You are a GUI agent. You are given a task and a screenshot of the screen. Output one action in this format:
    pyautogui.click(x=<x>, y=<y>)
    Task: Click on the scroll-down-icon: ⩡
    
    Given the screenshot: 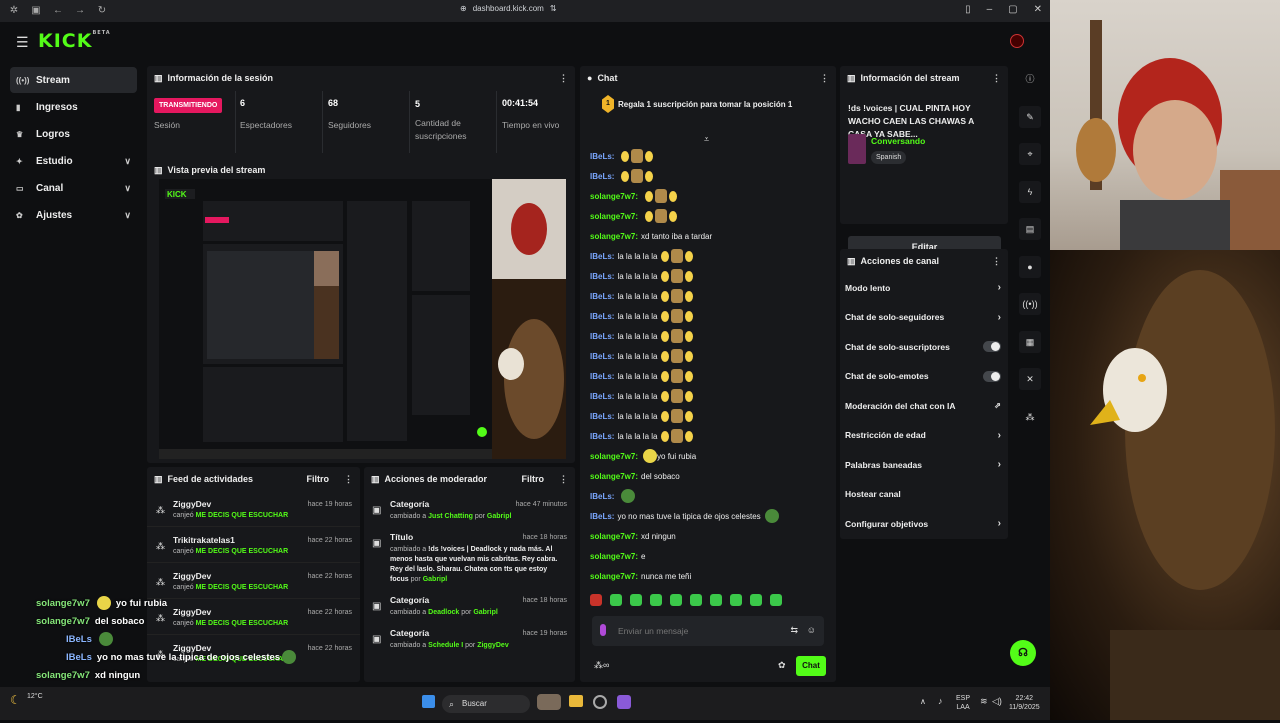 What is the action you would take?
    pyautogui.click(x=706, y=139)
    